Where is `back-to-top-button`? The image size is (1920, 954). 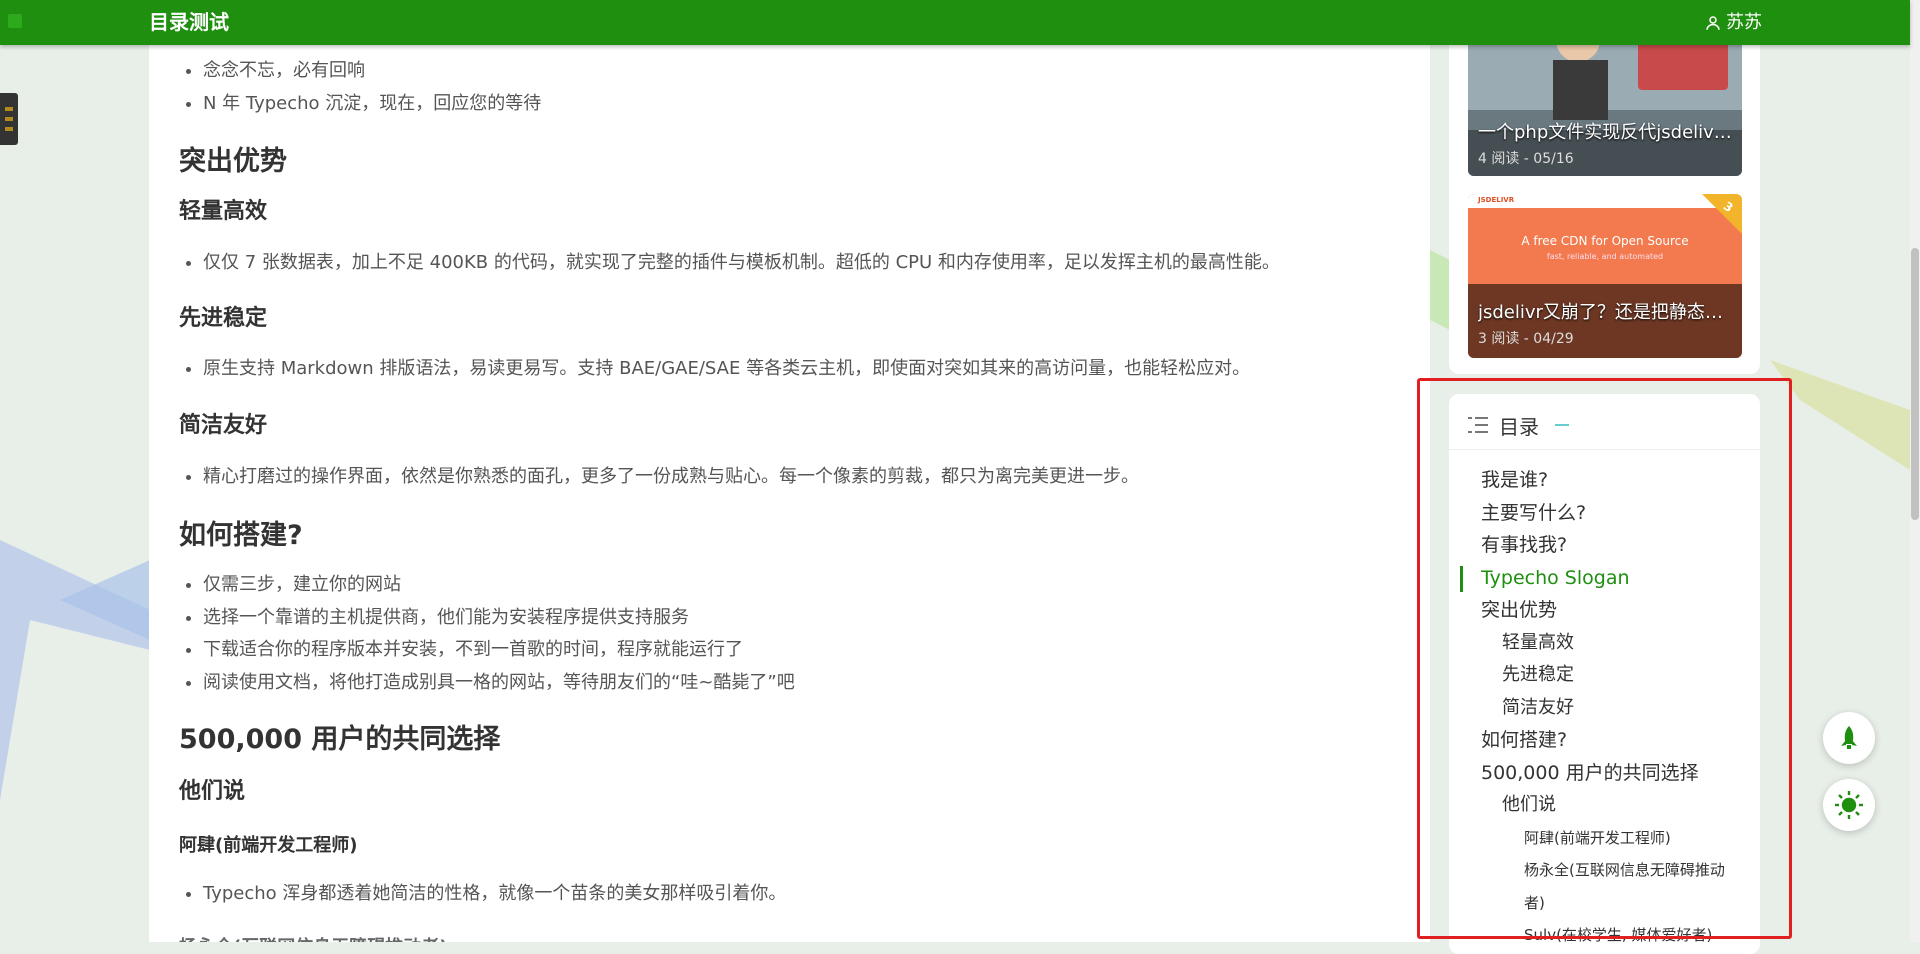 back-to-top-button is located at coordinates (1849, 738).